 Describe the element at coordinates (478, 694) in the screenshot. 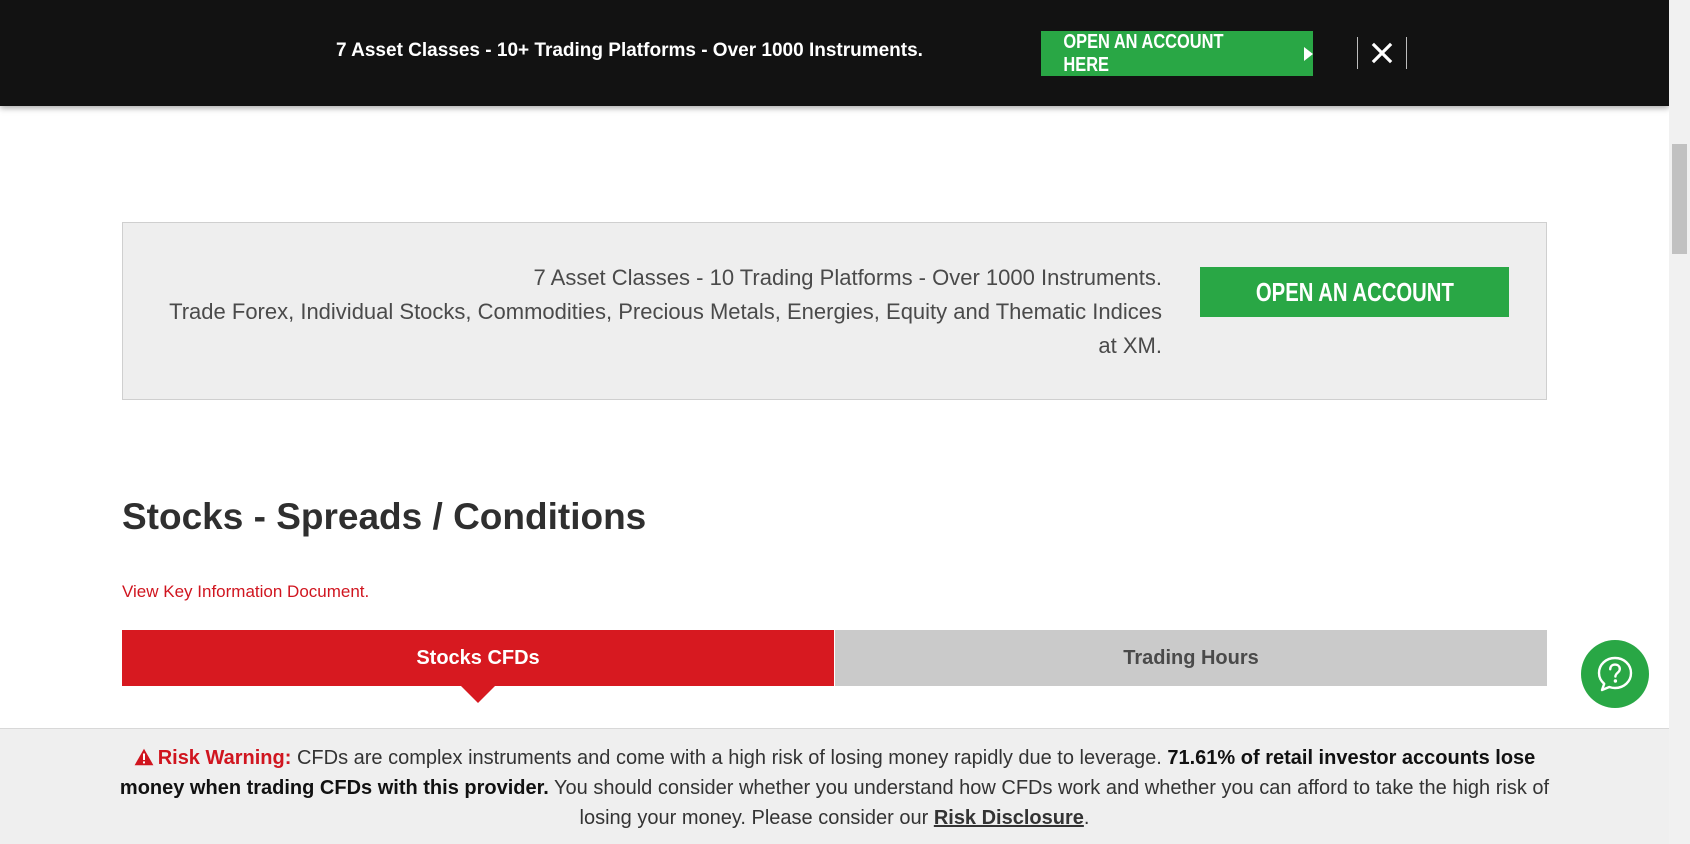

I see `active-tab-pointer` at that location.